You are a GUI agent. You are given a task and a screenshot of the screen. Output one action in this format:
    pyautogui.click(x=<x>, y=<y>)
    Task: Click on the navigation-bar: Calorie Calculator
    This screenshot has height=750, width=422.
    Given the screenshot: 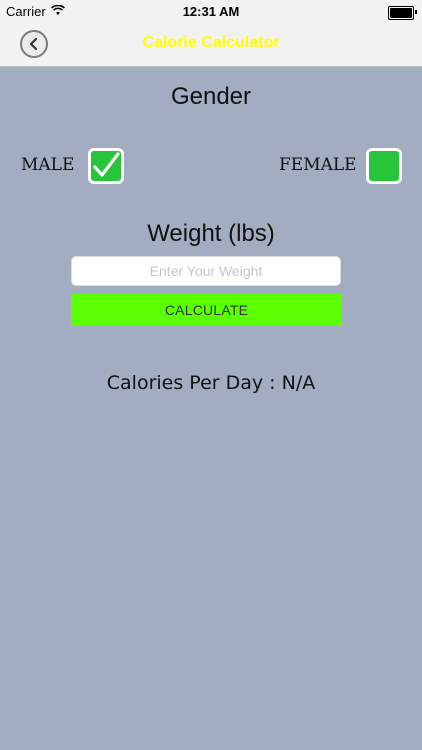 What is the action you would take?
    pyautogui.click(x=211, y=45)
    